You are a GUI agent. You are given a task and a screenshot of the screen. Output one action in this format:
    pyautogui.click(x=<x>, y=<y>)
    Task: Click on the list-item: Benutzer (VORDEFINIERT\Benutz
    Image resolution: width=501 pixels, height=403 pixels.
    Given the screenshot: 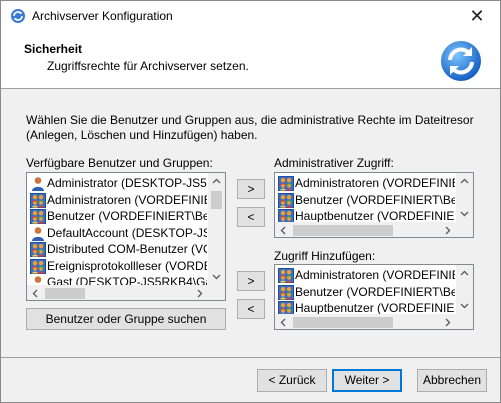 What is the action you would take?
    pyautogui.click(x=118, y=216)
    